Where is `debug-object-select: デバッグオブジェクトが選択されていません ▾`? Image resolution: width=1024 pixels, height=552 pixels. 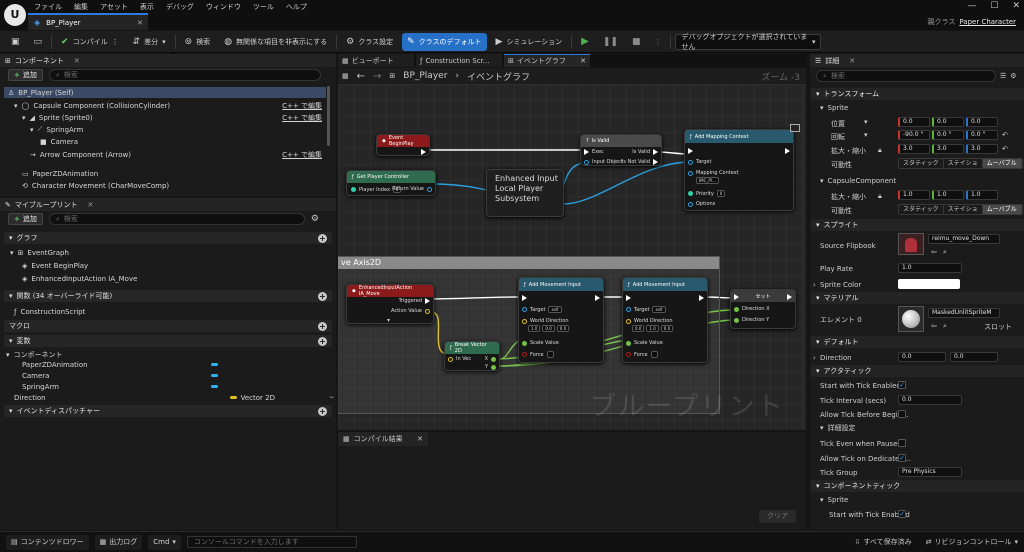 debug-object-select: デバッグオブジェクトが選択されていません ▾ is located at coordinates (748, 42).